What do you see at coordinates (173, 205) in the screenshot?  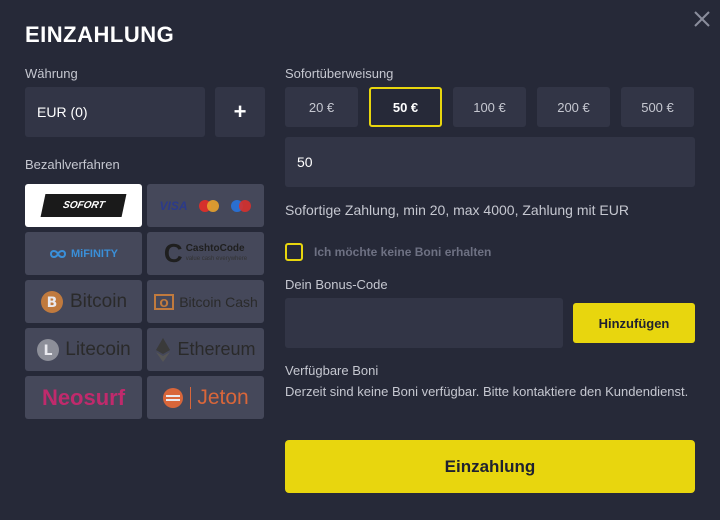 I see `visa-logo: VISA` at bounding box center [173, 205].